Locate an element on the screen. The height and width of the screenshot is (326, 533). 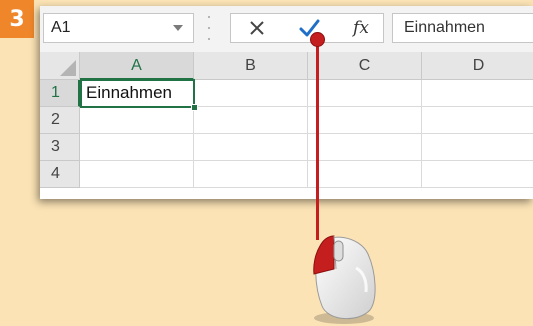
column-header-a: A is located at coordinates (137, 66).